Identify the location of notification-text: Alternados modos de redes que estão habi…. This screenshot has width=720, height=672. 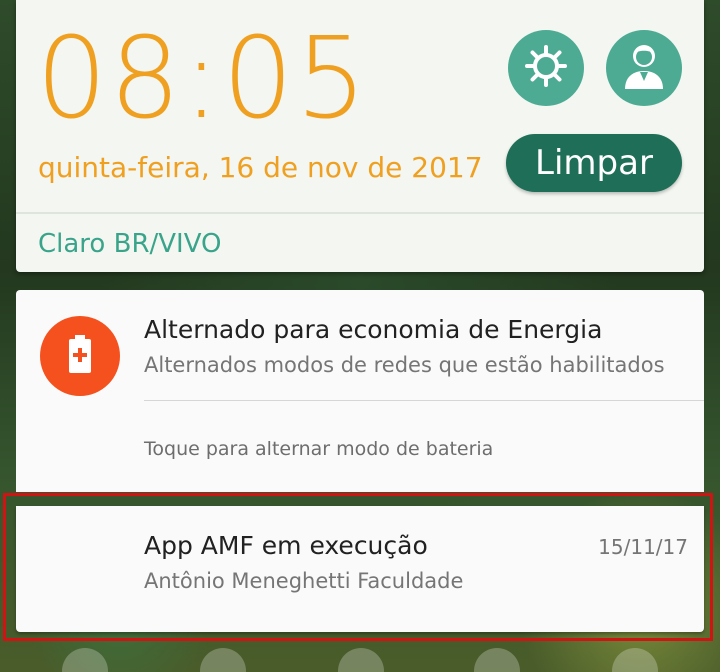
(404, 365).